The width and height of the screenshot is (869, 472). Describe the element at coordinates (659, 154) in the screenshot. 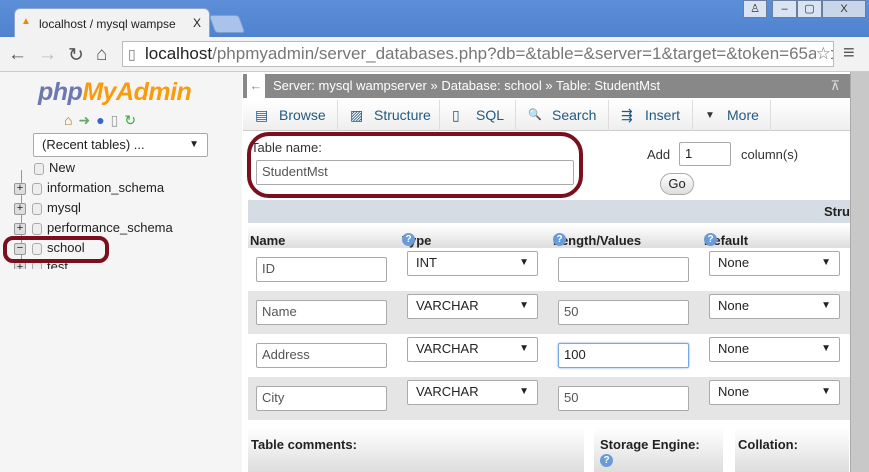

I see `add-label: Add` at that location.